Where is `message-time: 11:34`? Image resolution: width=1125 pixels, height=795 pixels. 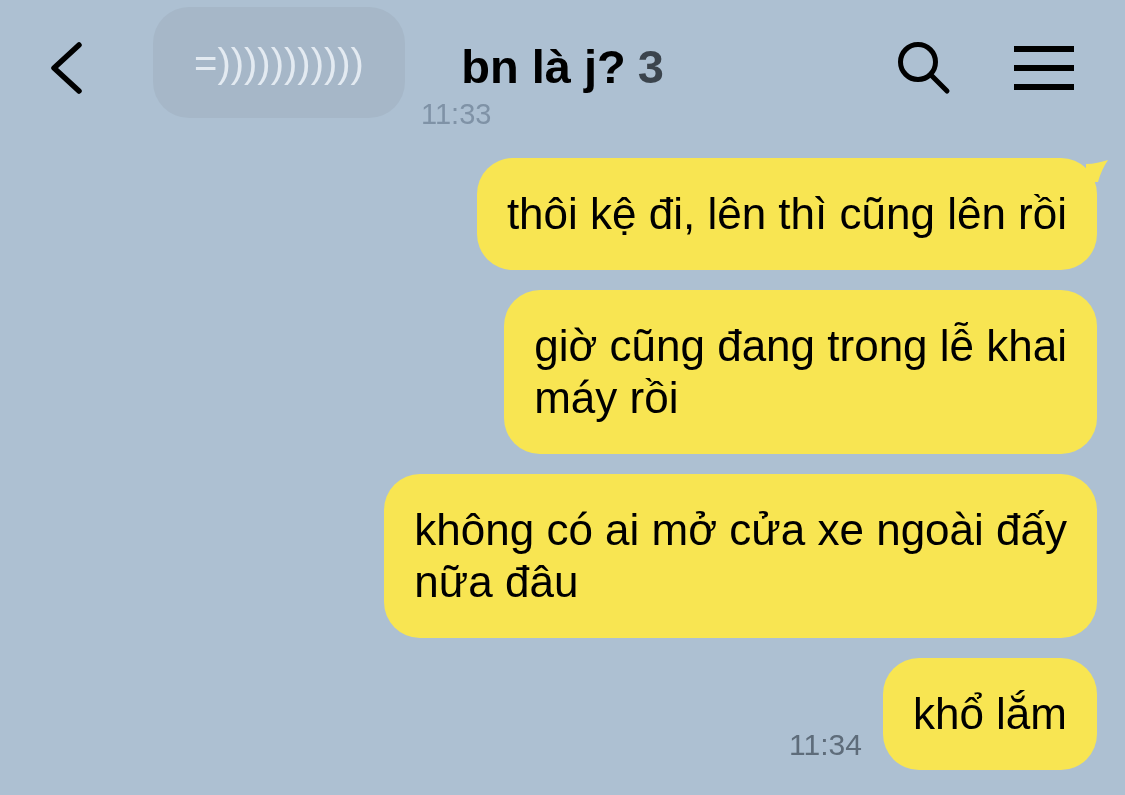 message-time: 11:34 is located at coordinates (825, 745).